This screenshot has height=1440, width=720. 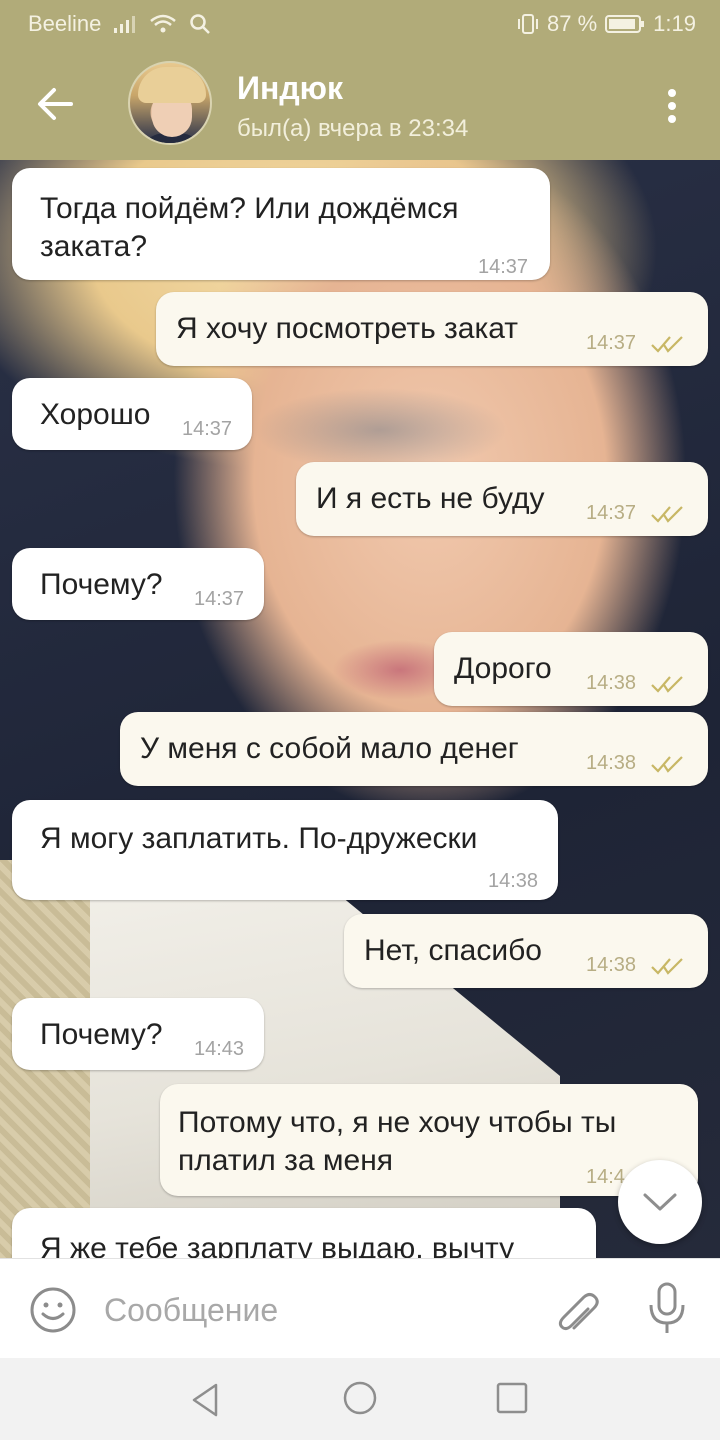 What do you see at coordinates (125, 24) in the screenshot?
I see `signal-icon` at bounding box center [125, 24].